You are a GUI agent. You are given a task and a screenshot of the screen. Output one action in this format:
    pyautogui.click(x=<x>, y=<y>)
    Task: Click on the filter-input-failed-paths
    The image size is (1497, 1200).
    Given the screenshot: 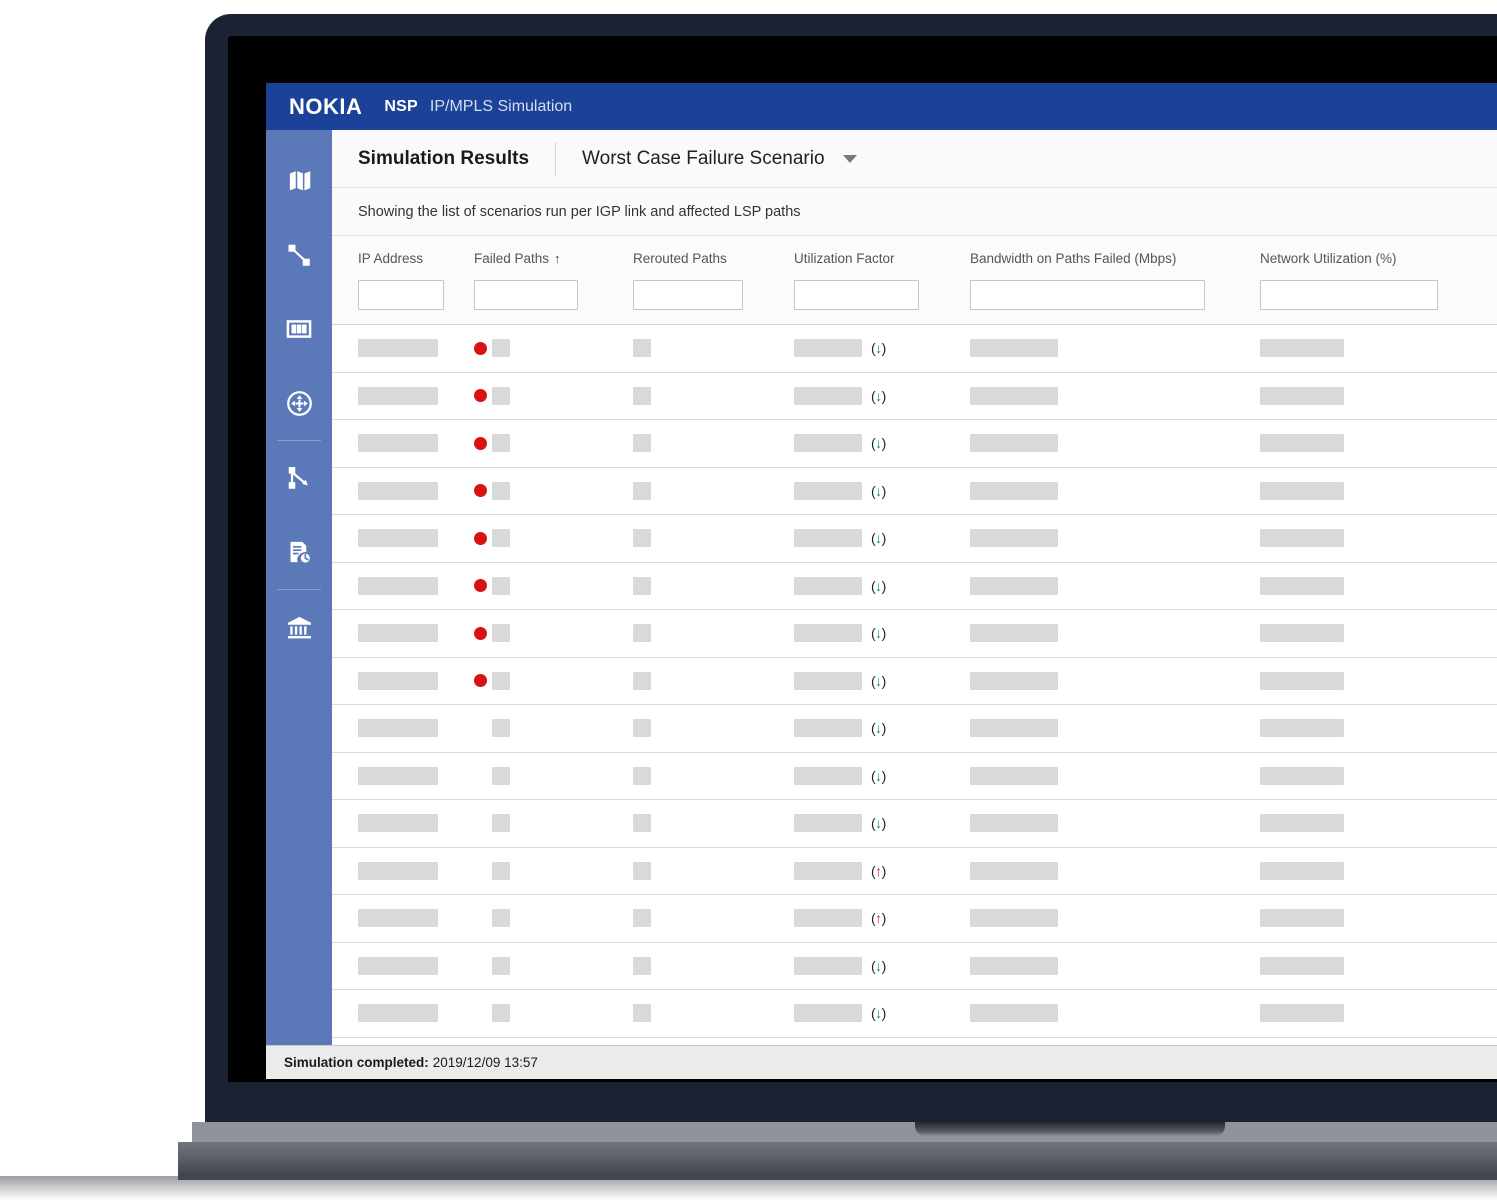 What is the action you would take?
    pyautogui.click(x=526, y=295)
    